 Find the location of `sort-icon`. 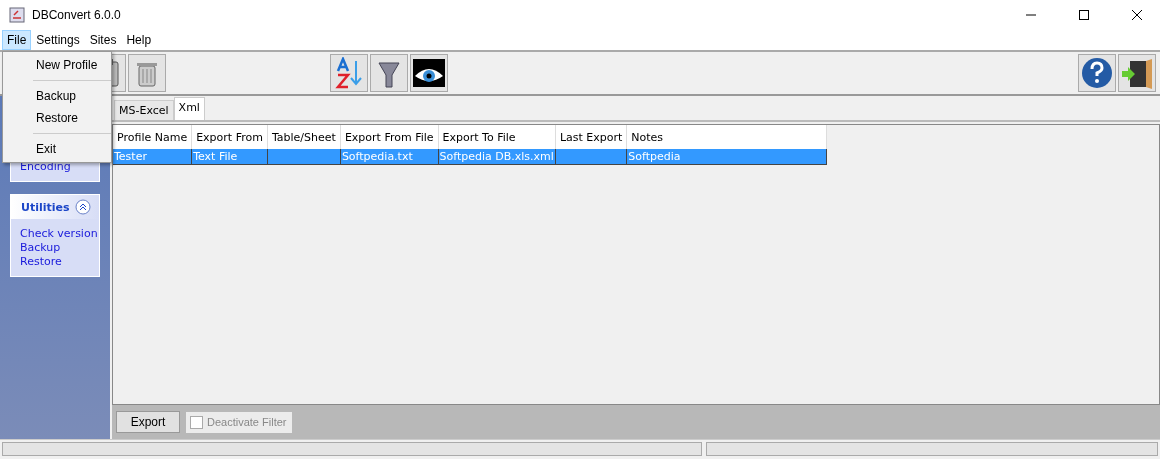

sort-icon is located at coordinates (349, 73).